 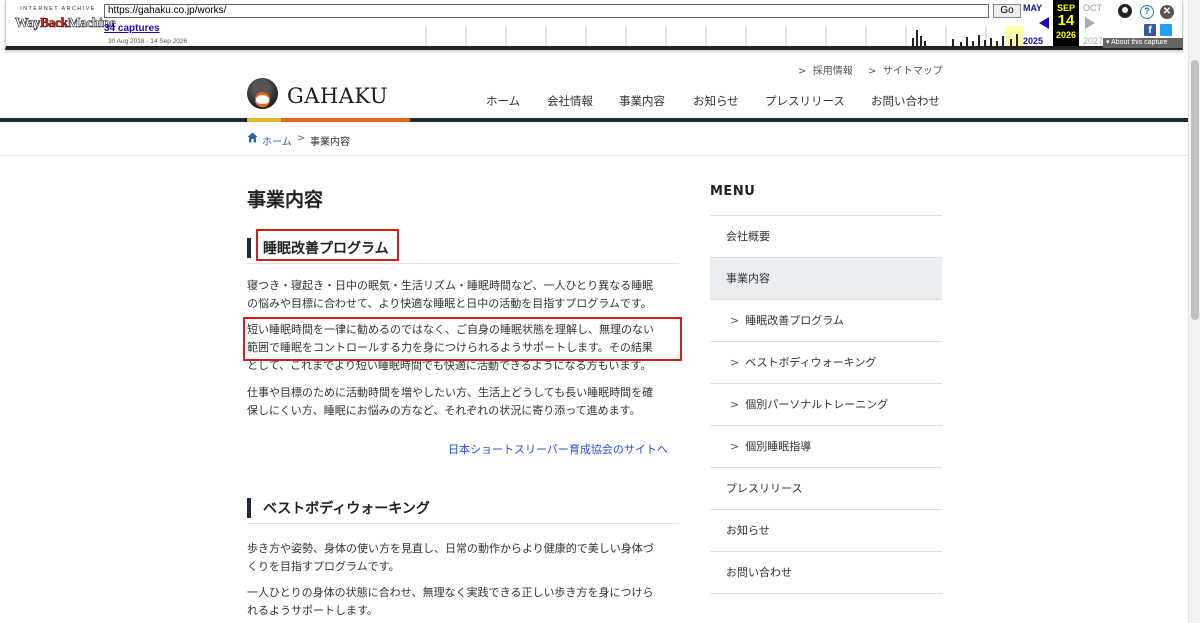 What do you see at coordinates (716, 101) in the screenshot?
I see `nav-item-news: お知らせ` at bounding box center [716, 101].